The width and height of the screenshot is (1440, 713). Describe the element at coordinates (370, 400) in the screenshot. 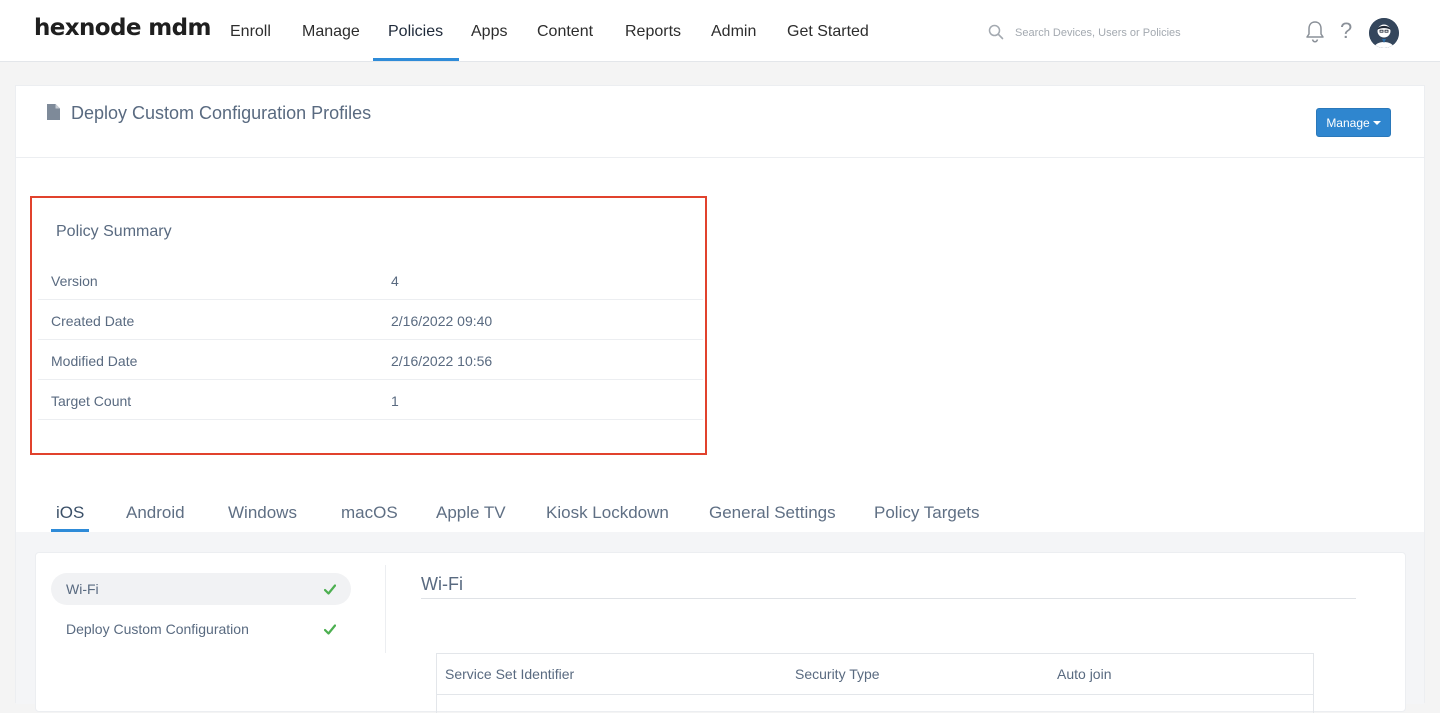

I see `summary-row-target-count: Target Count 1` at that location.